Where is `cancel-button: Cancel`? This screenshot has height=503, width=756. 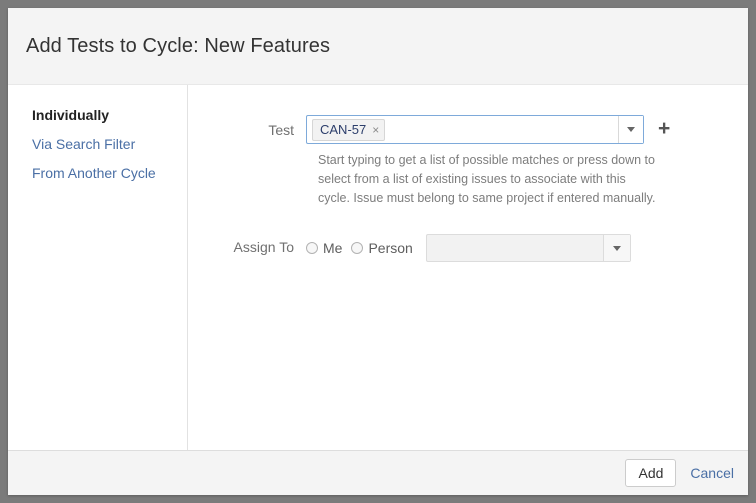 cancel-button: Cancel is located at coordinates (712, 473).